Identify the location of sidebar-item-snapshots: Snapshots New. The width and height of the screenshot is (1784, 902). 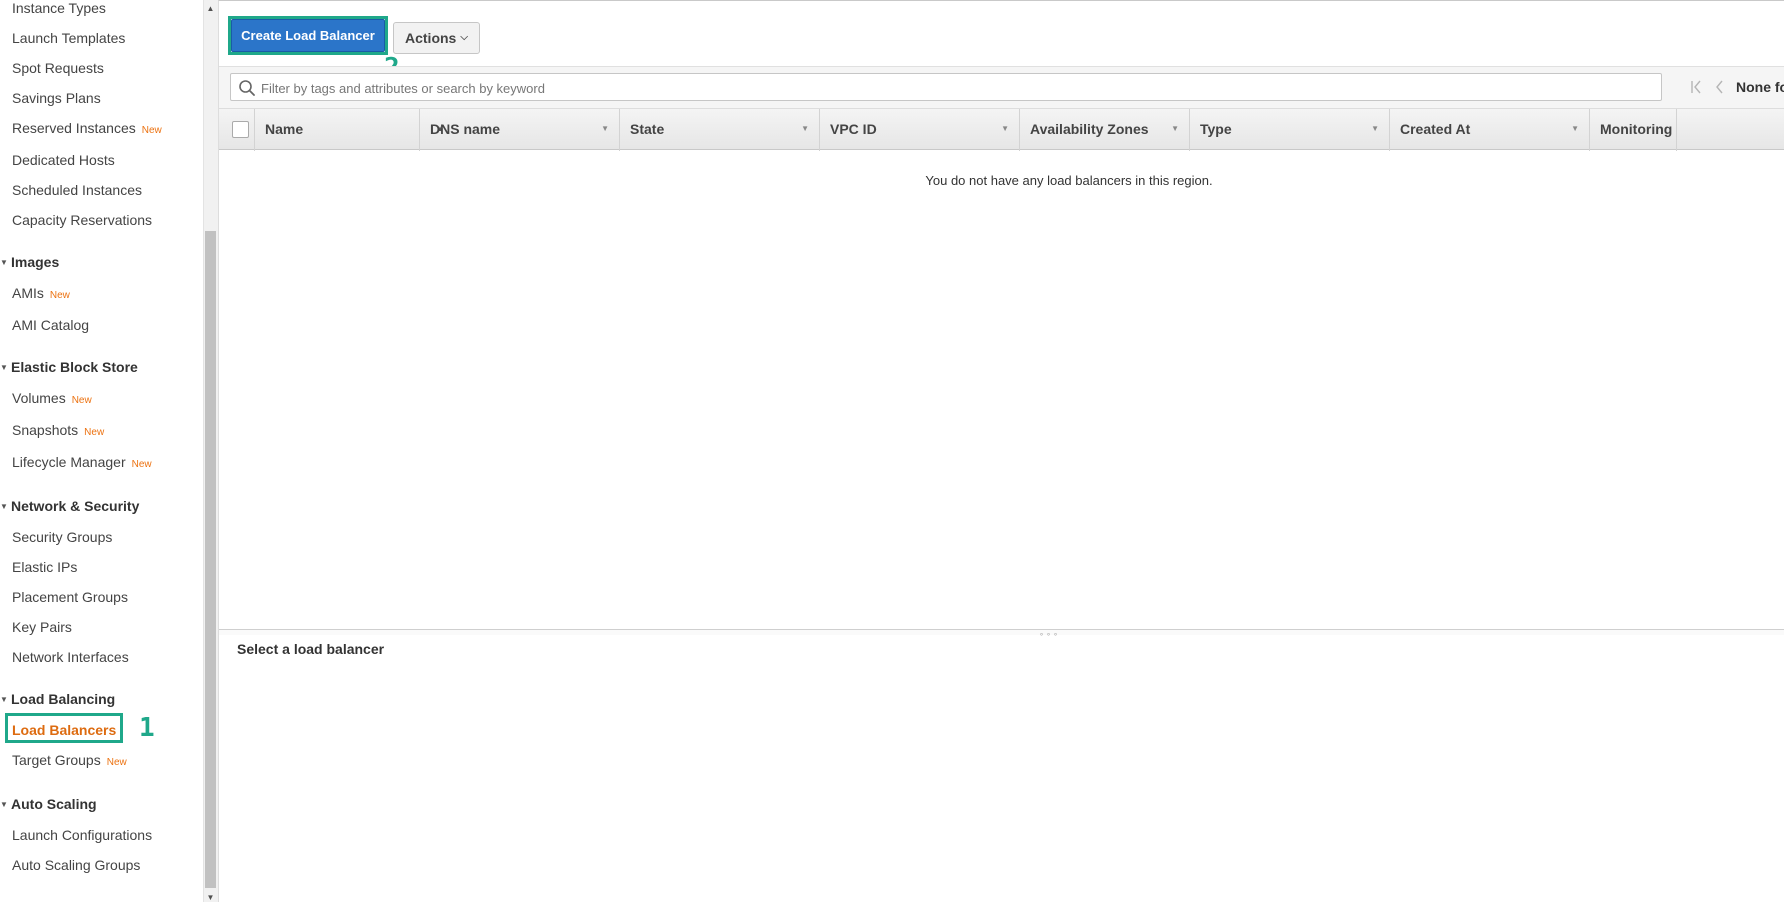
(58, 431).